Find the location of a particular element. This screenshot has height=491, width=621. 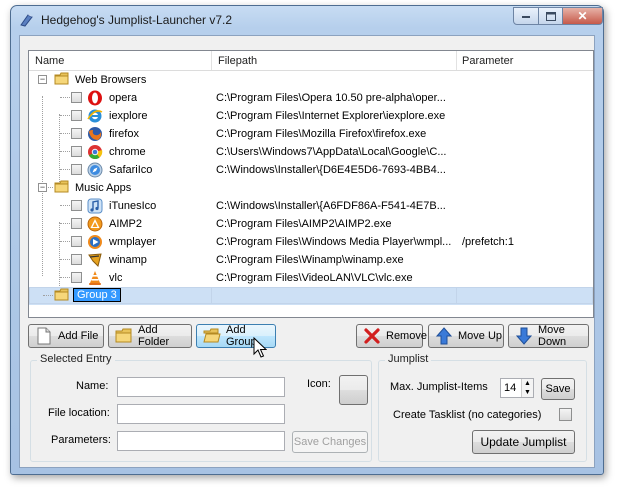

item-name: vlc is located at coordinates (116, 278).